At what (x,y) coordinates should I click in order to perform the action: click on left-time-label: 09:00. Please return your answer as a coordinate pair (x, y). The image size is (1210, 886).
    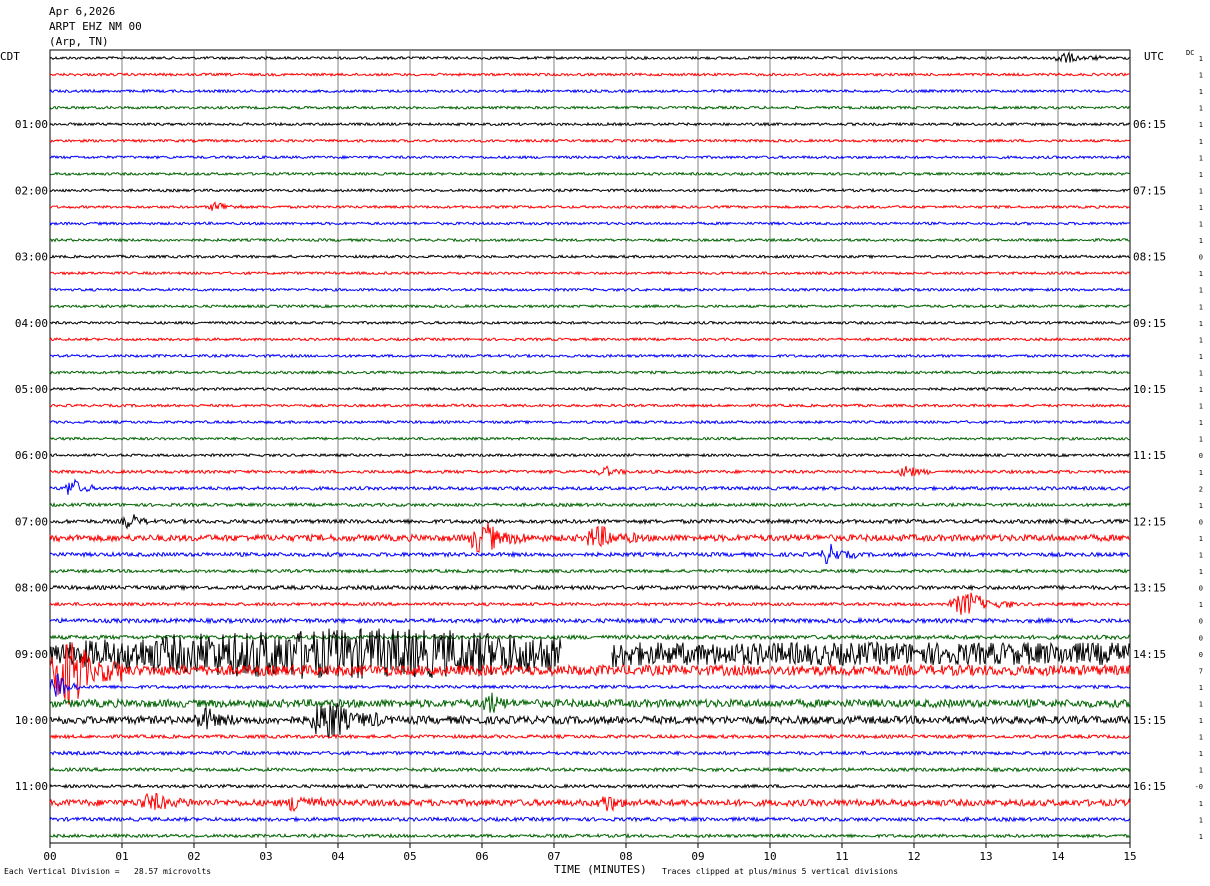
    Looking at the image, I should click on (31, 654).